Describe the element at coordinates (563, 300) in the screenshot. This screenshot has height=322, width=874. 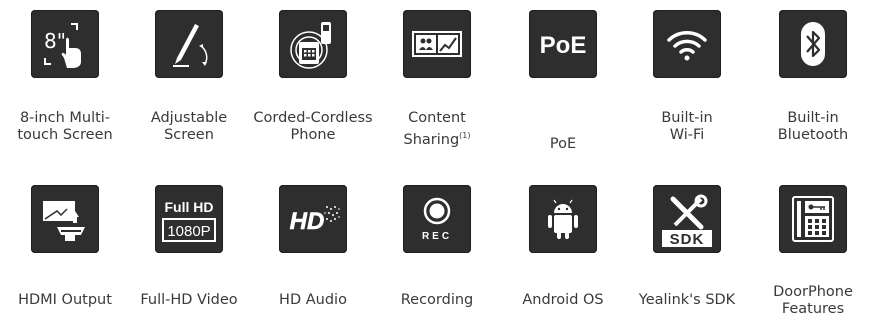
I see `android-os-label: Android OS` at that location.